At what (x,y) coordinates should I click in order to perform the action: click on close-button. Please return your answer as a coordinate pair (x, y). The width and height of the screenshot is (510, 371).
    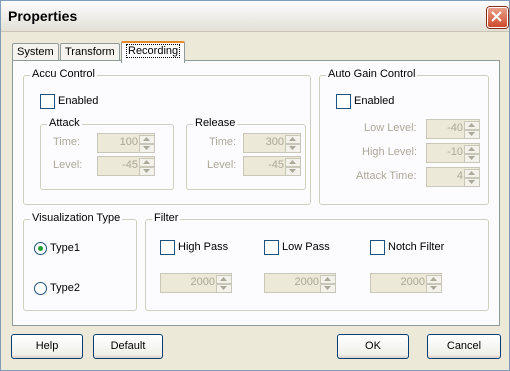
    Looking at the image, I should click on (497, 17).